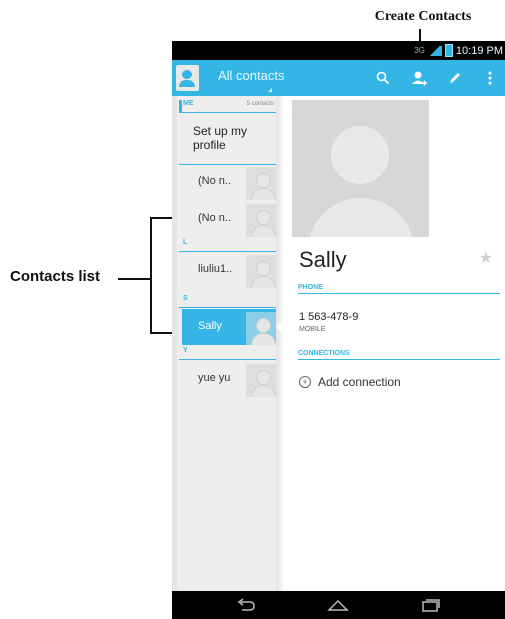 The width and height of the screenshot is (505, 619). Describe the element at coordinates (338, 50) in the screenshot. I see `status-bar: 3G 10:19 PM` at that location.